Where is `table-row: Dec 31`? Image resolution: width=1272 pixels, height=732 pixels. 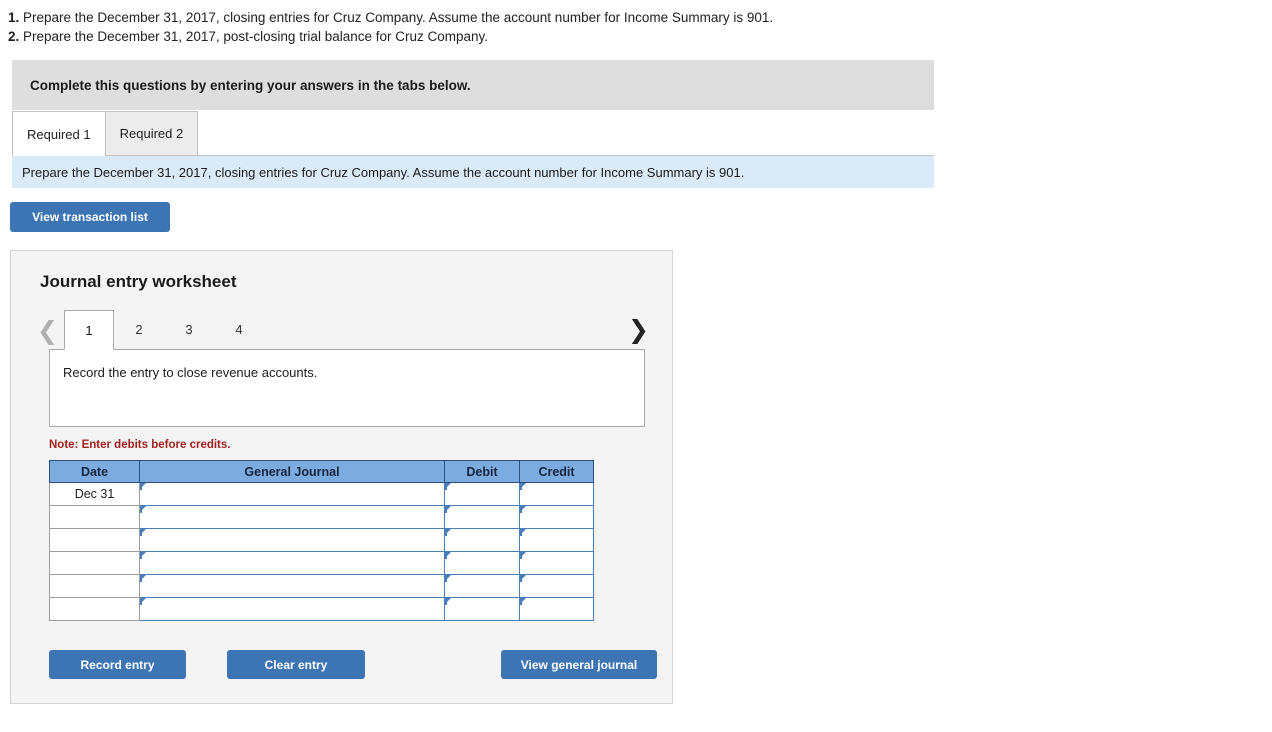
table-row: Dec 31 is located at coordinates (321, 494).